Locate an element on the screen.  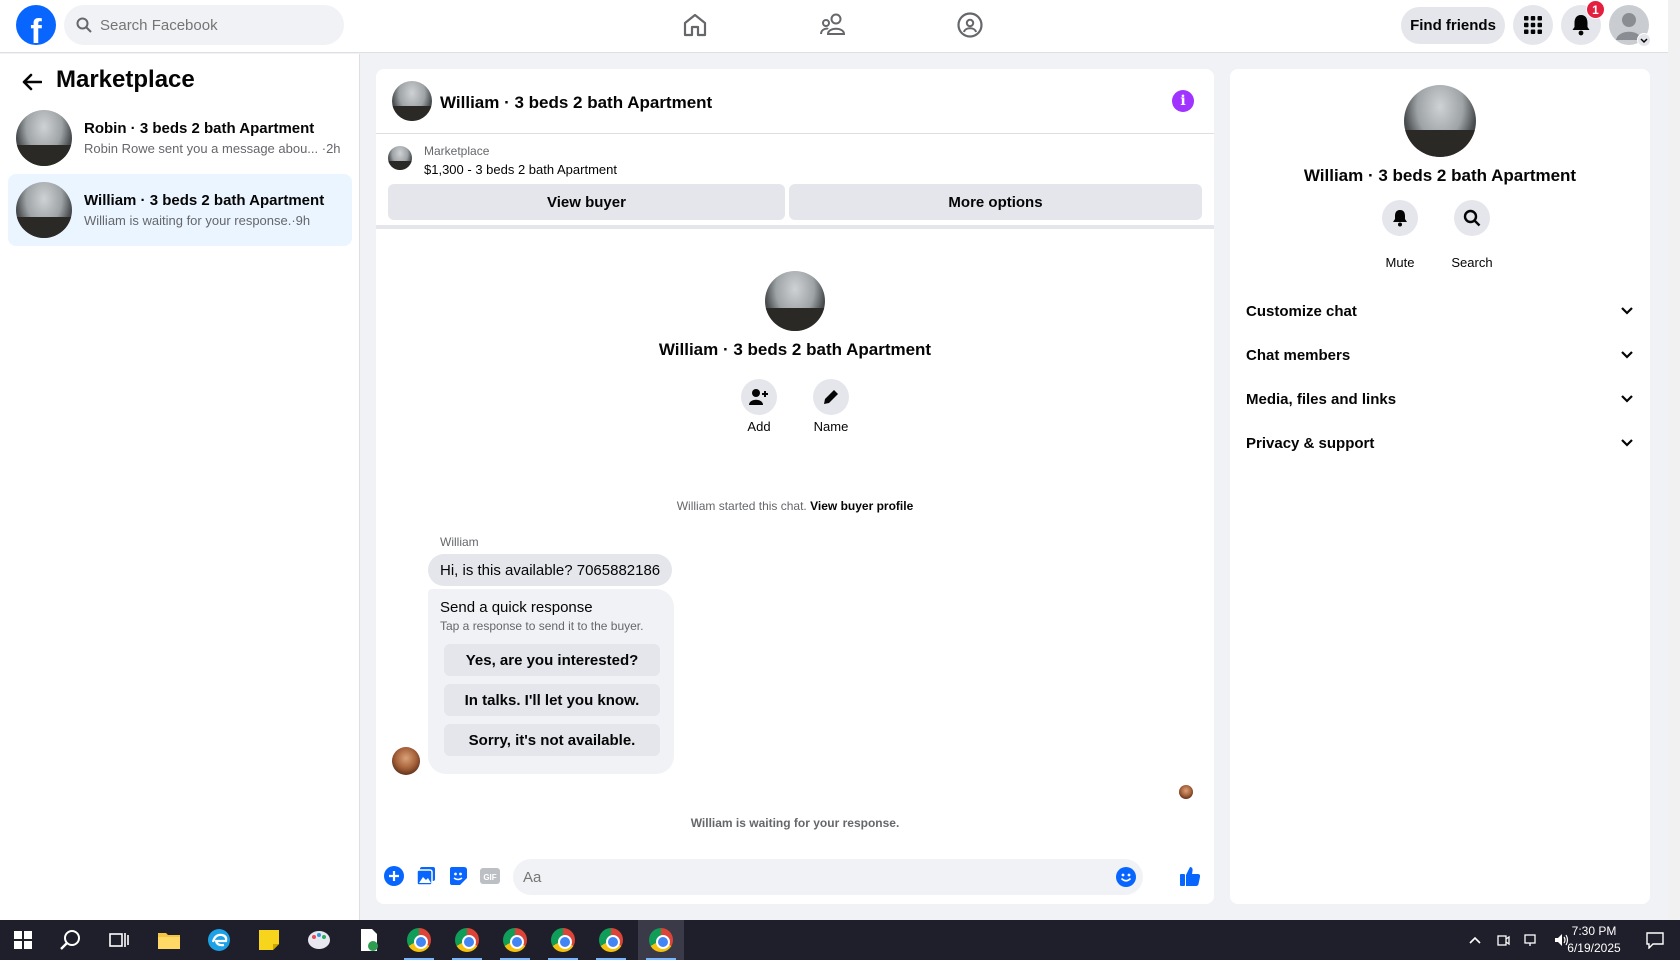
quick-response-title: Send a quick response is located at coordinates (516, 607).